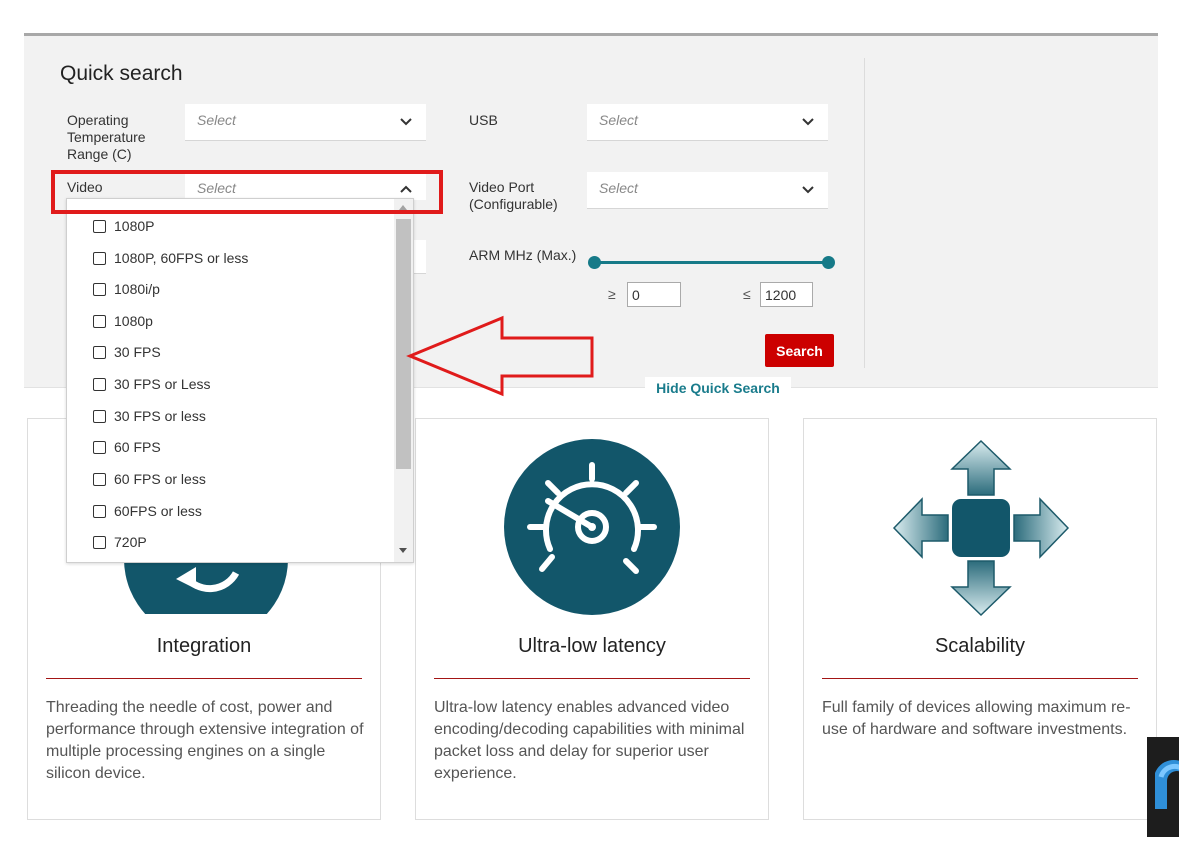 The width and height of the screenshot is (1179, 843). I want to click on quick-search-title: Quick search, so click(121, 73).